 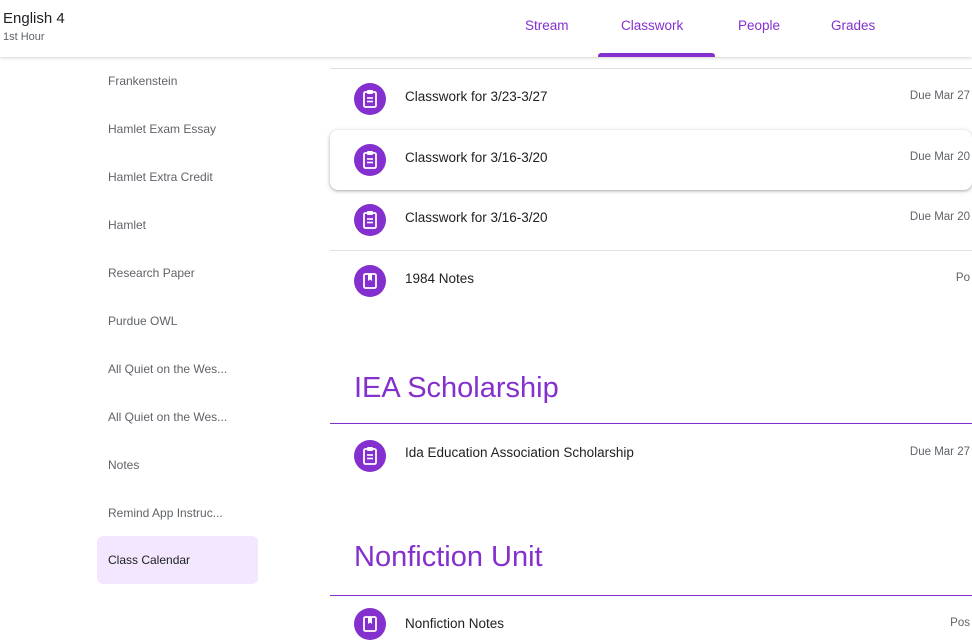 I want to click on classwork-item: Nonfiction Notes Pos, so click(x=651, y=618).